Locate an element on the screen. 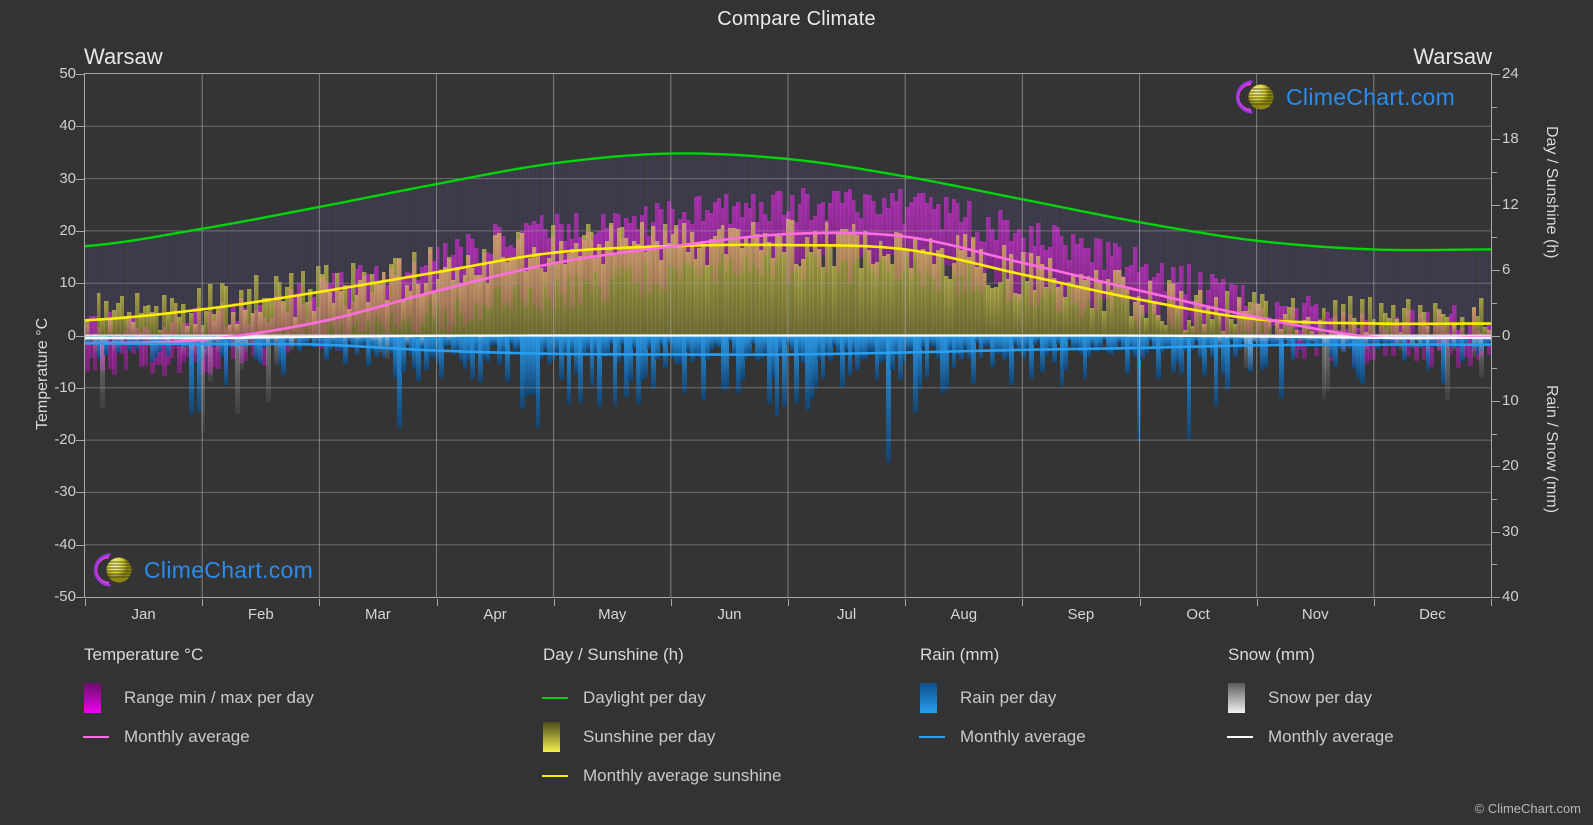 Image resolution: width=1593 pixels, height=825 pixels. legend-item: Monthly average sunshine is located at coordinates (662, 775).